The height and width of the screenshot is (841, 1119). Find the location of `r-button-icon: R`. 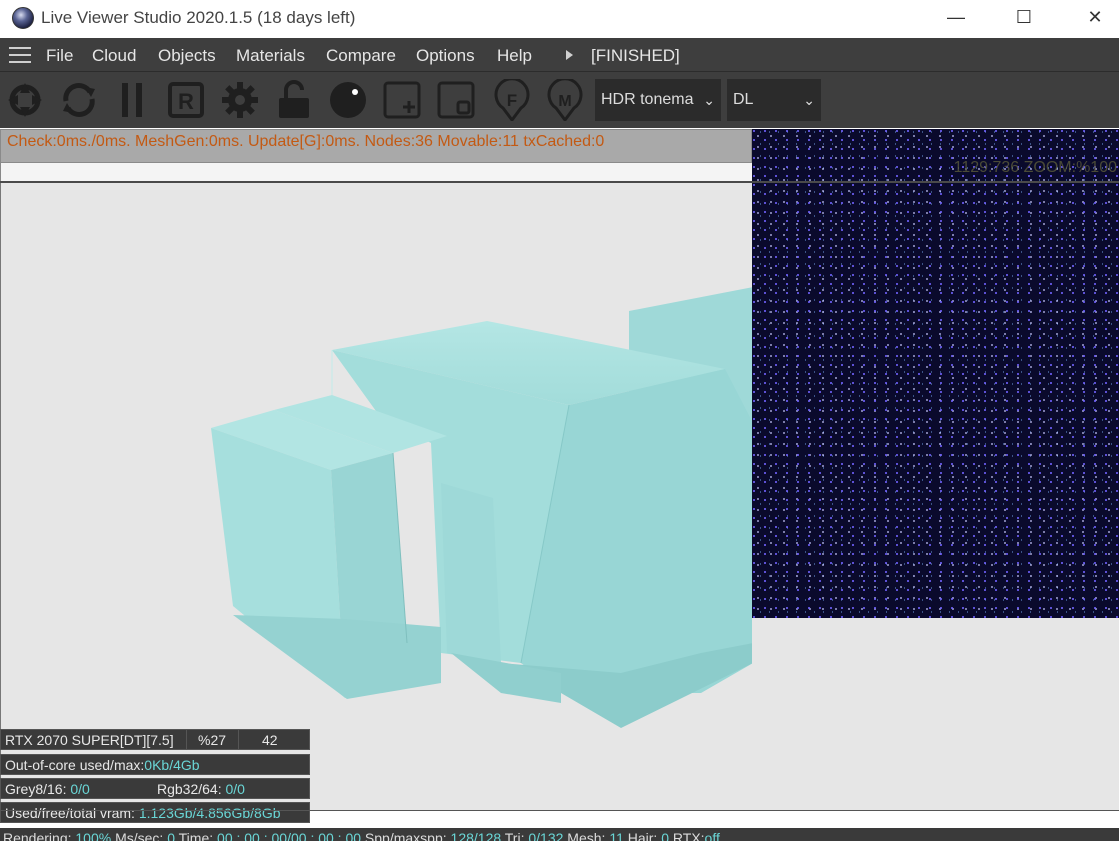

r-button-icon: R is located at coordinates (186, 100).